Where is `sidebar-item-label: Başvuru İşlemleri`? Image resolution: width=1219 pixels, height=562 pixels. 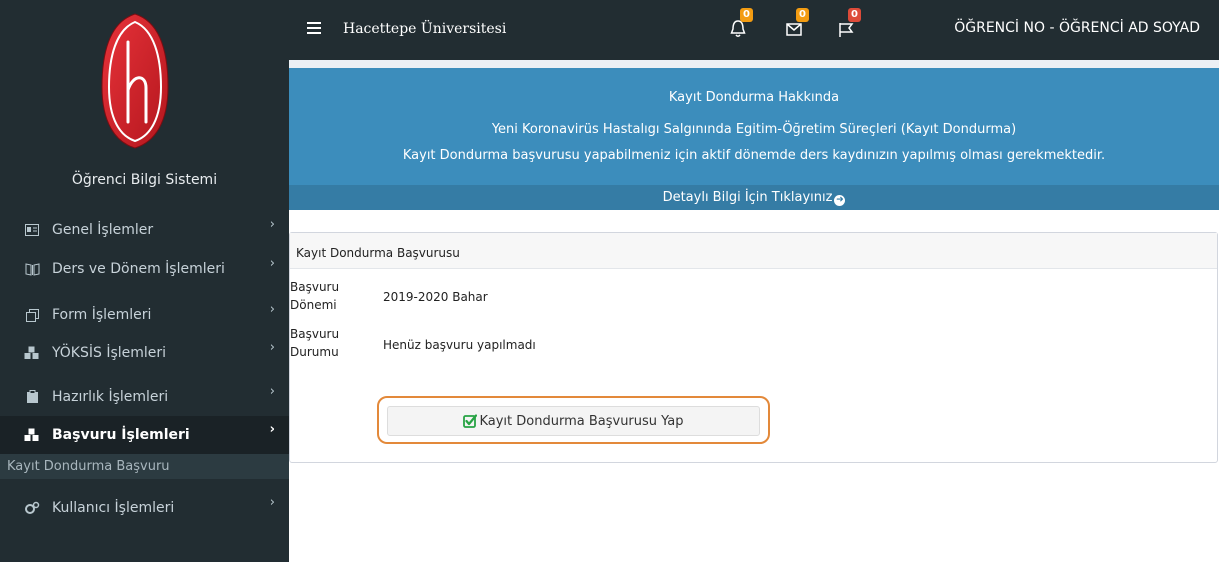
sidebar-item-label: Başvuru İşlemleri is located at coordinates (121, 435).